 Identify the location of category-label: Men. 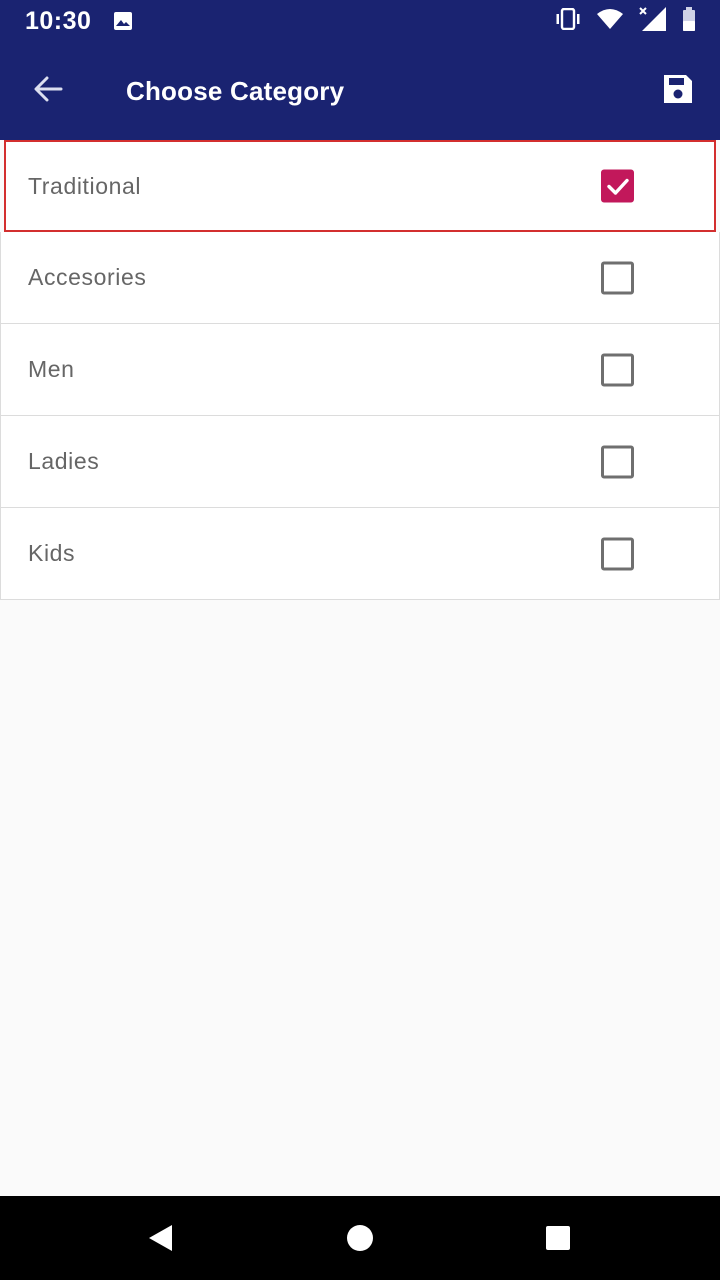
(51, 369).